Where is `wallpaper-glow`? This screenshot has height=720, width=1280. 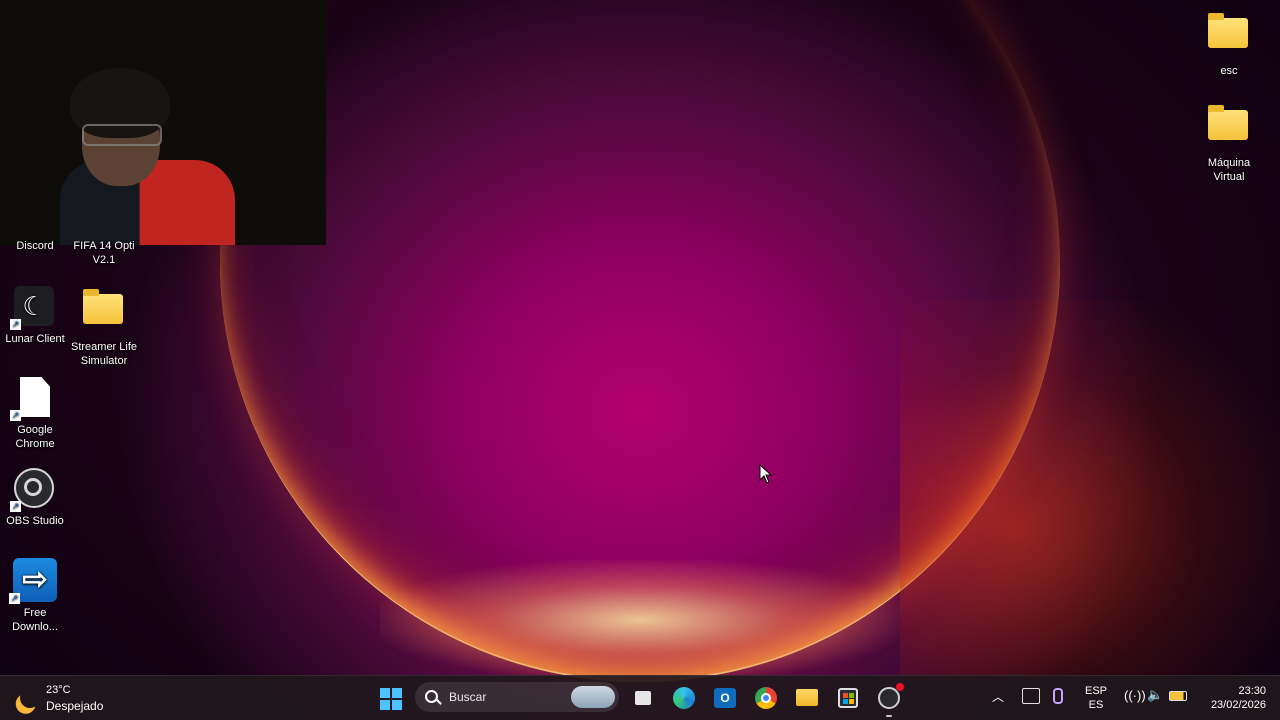 wallpaper-glow is located at coordinates (640, 620).